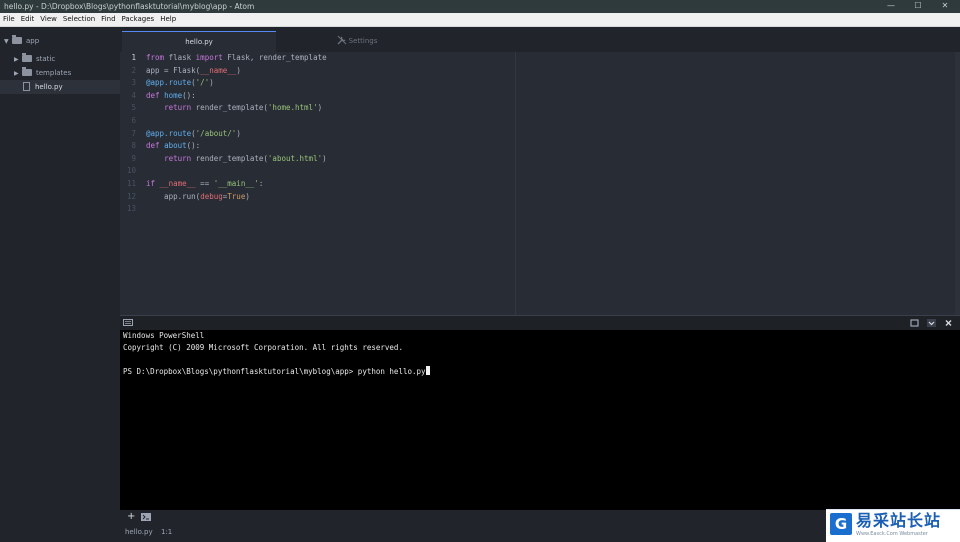  Describe the element at coordinates (899, 520) in the screenshot. I see `watermark-text: 易采站长站` at that location.